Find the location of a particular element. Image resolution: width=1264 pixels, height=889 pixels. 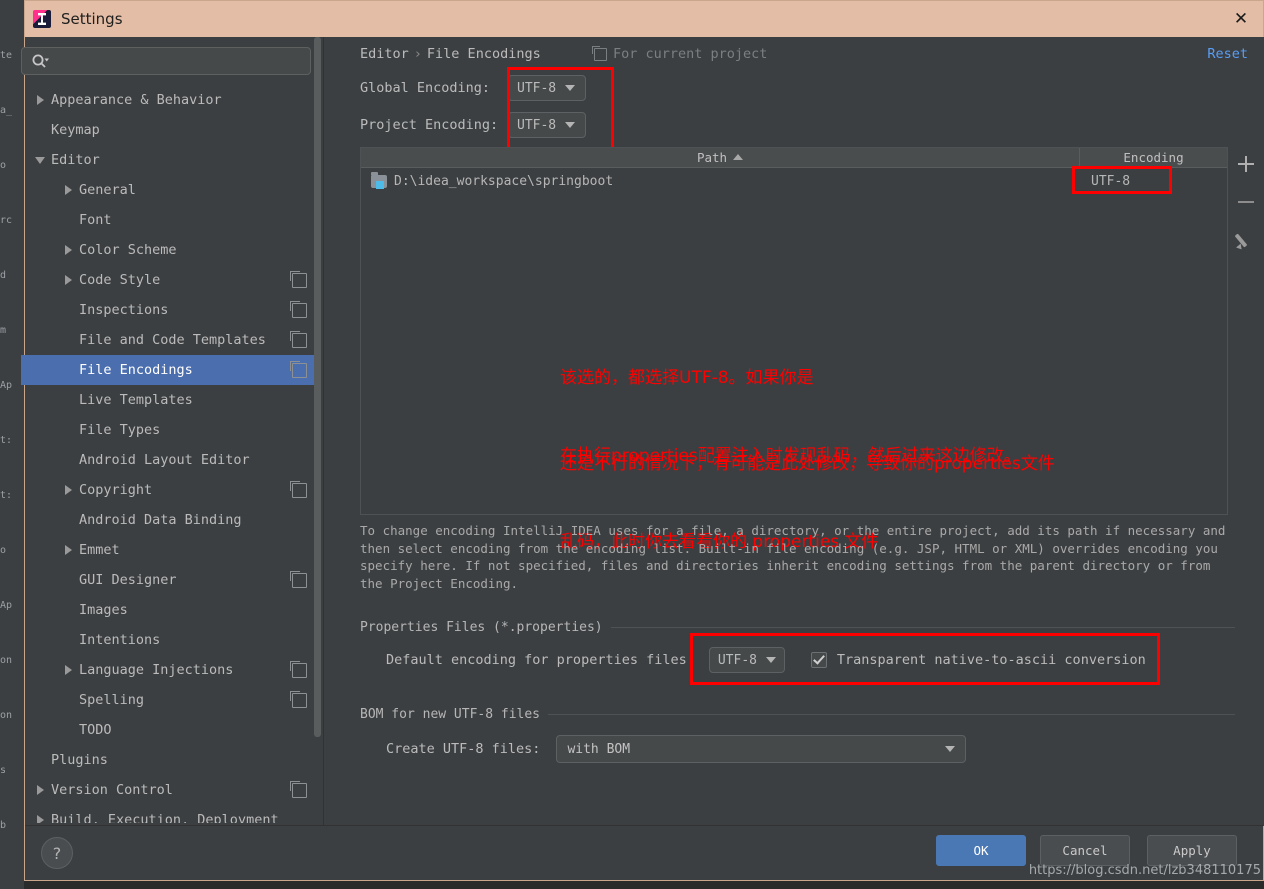

sidebar-item-label: Emmet is located at coordinates (99, 550).